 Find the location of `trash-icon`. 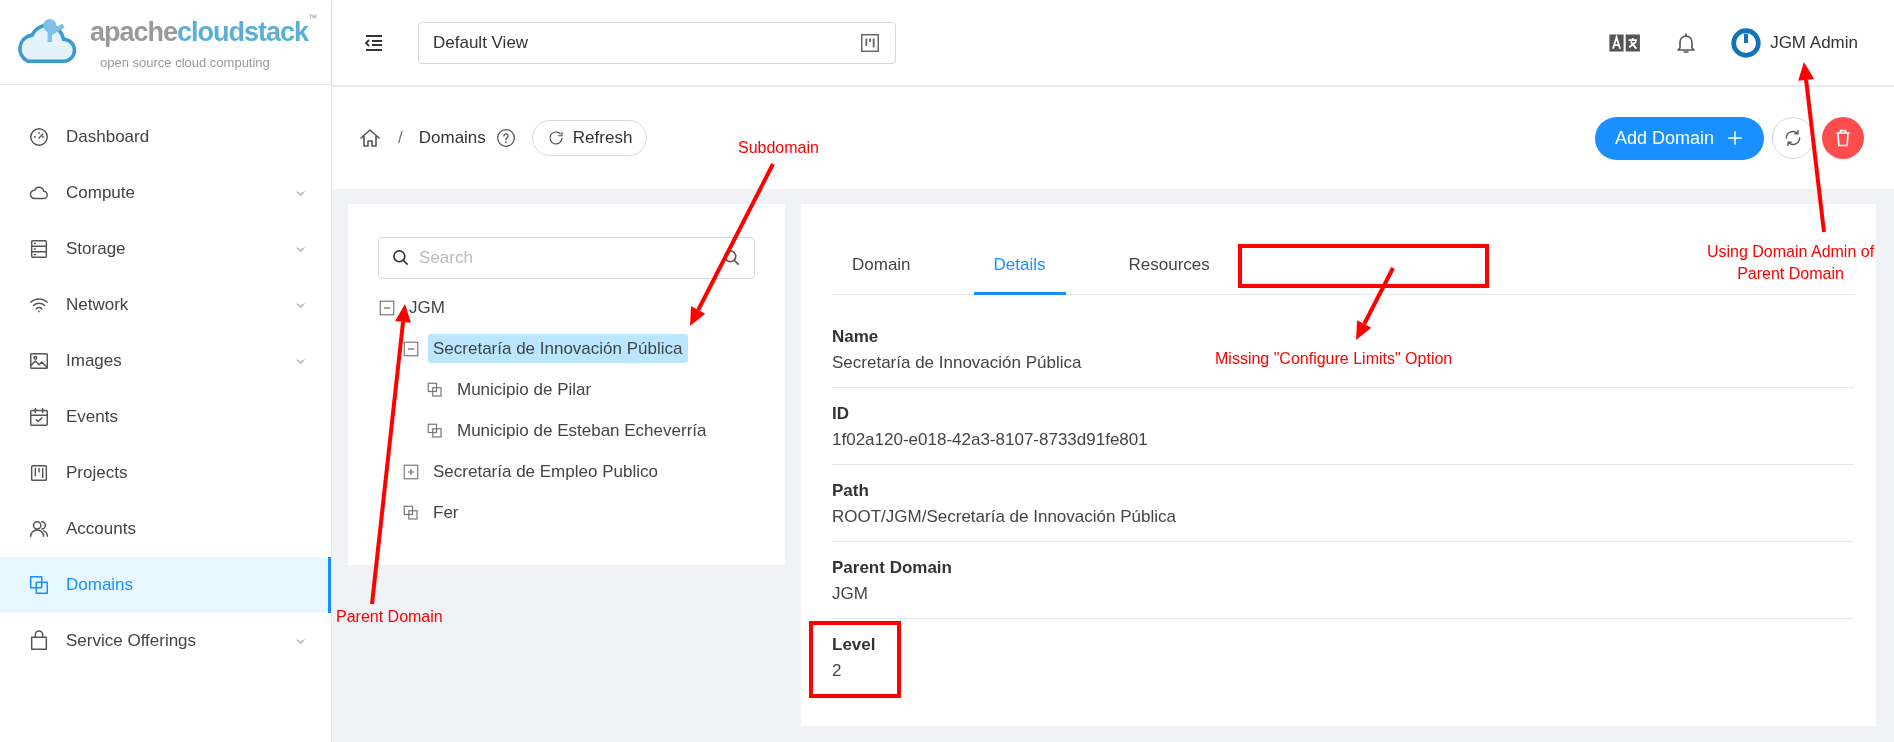

trash-icon is located at coordinates (1843, 138).